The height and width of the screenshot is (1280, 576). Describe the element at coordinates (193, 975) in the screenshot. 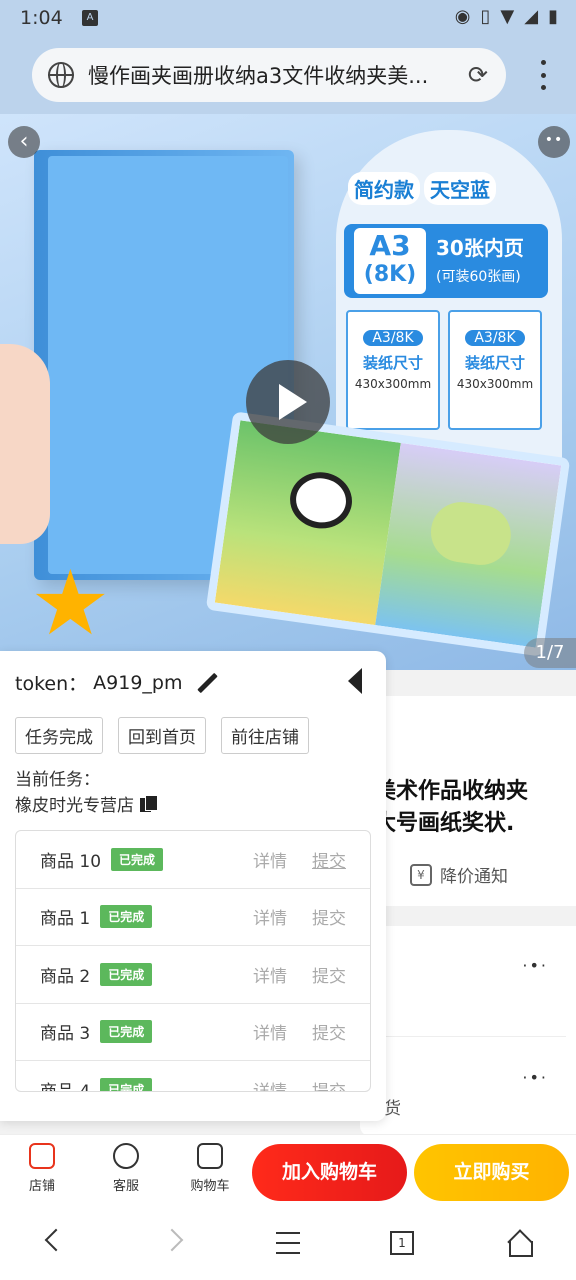

I see `table-row: 商品 2 已完成 详情 提交` at that location.